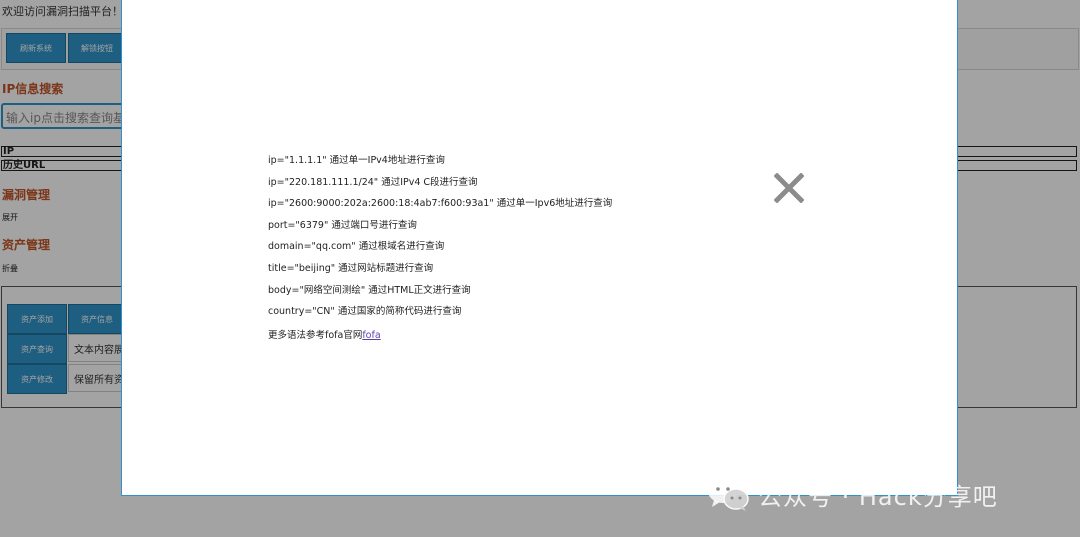 This screenshot has width=1080, height=537. What do you see at coordinates (301, 312) in the screenshot?
I see `syntax-code: country="CN"` at bounding box center [301, 312].